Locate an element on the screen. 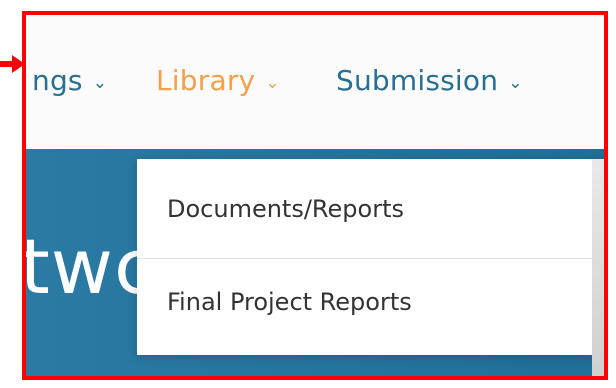 The height and width of the screenshot is (388, 616). nav-item-label: ngs is located at coordinates (57, 80).